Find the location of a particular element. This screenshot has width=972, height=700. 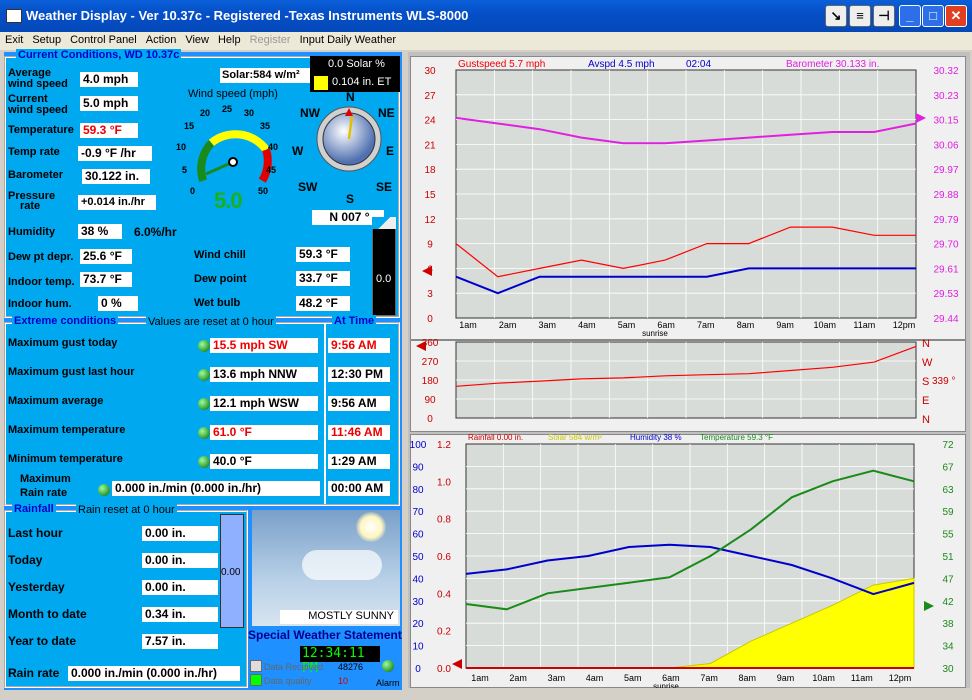

menu-item: View is located at coordinates (196, 39).